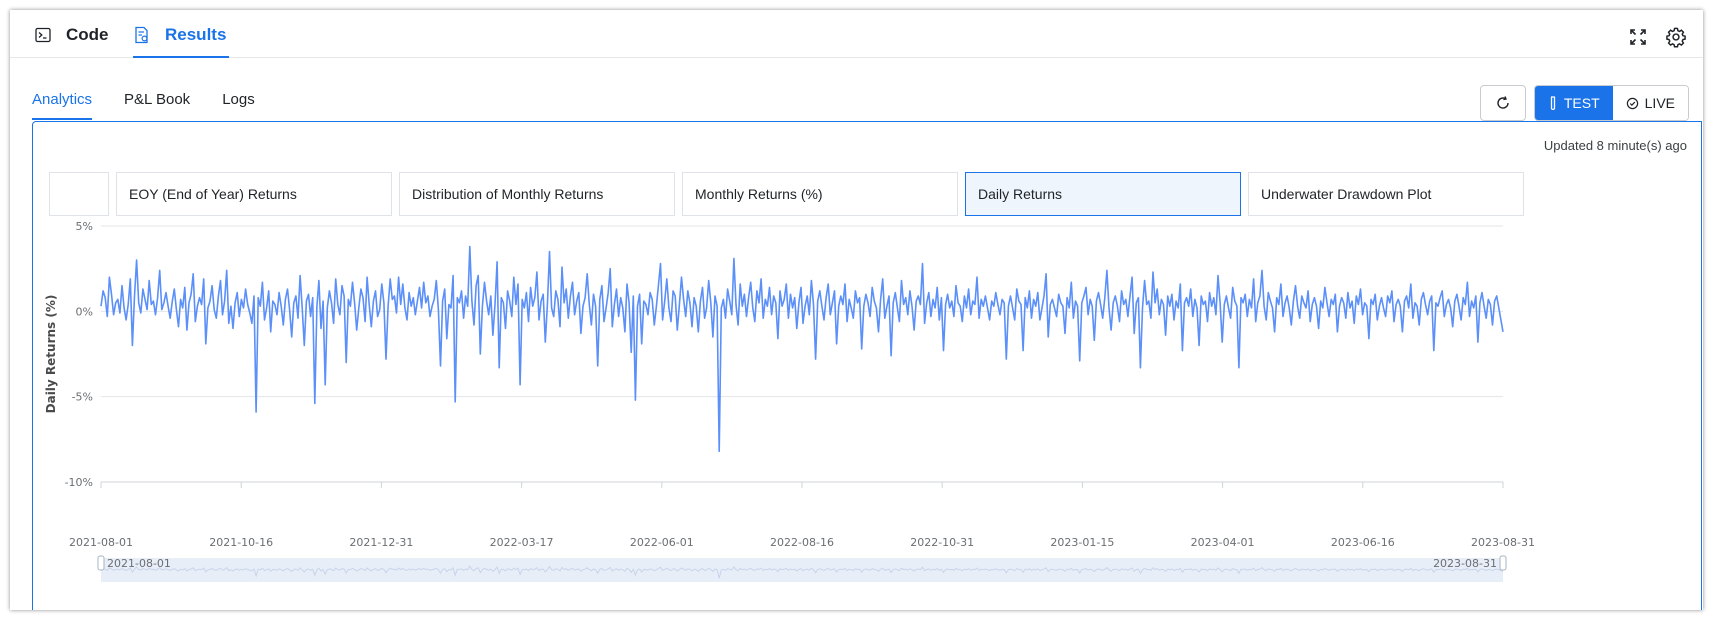 The image size is (1718, 626). Describe the element at coordinates (1082, 542) in the screenshot. I see `x-tick-label: 2023-01-15` at that location.